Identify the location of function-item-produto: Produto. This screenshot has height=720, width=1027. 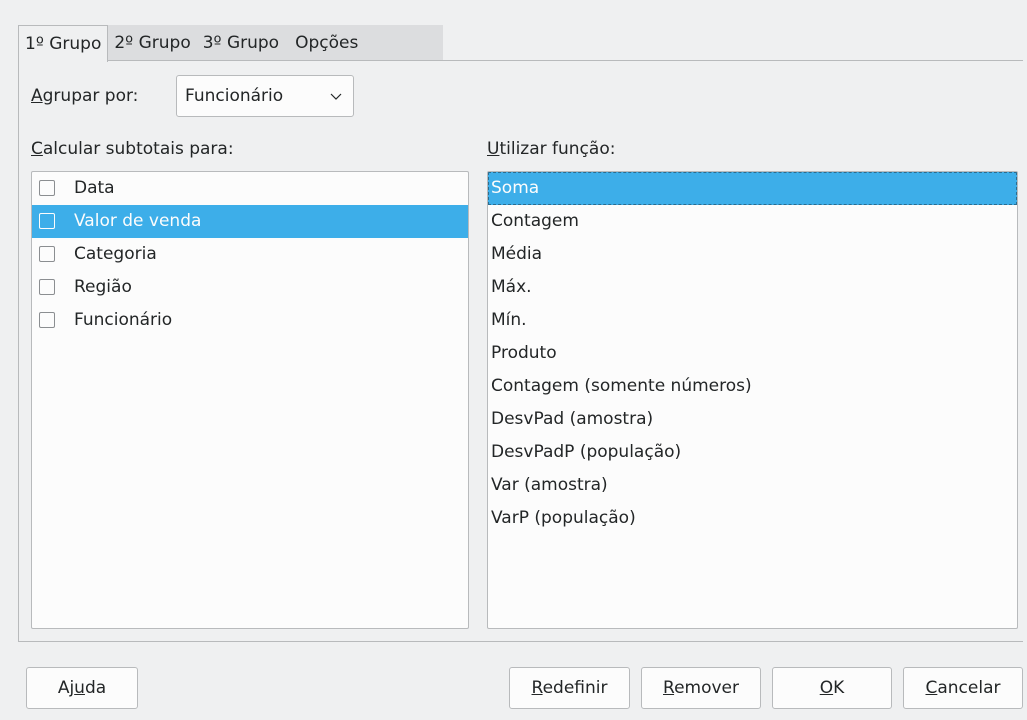
(752, 353).